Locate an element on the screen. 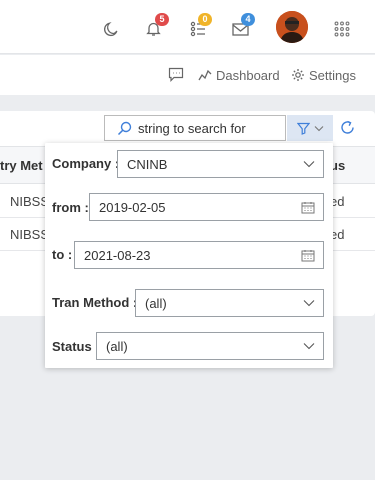  avatar-image is located at coordinates (292, 27).